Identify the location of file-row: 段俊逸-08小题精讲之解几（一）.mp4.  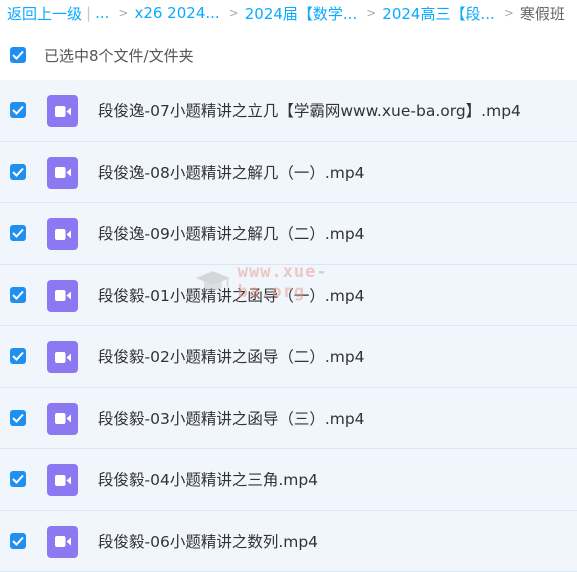
(288, 173).